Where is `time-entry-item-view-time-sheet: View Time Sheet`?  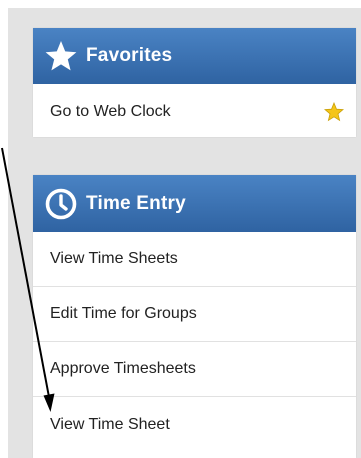
time-entry-item-view-time-sheet: View Time Sheet is located at coordinates (194, 424).